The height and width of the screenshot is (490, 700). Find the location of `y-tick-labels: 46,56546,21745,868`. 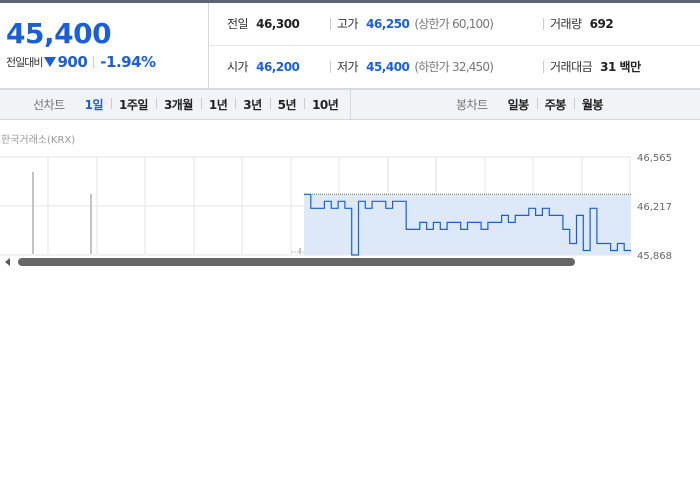

y-tick-labels: 46,56546,21745,868 is located at coordinates (654, 207).